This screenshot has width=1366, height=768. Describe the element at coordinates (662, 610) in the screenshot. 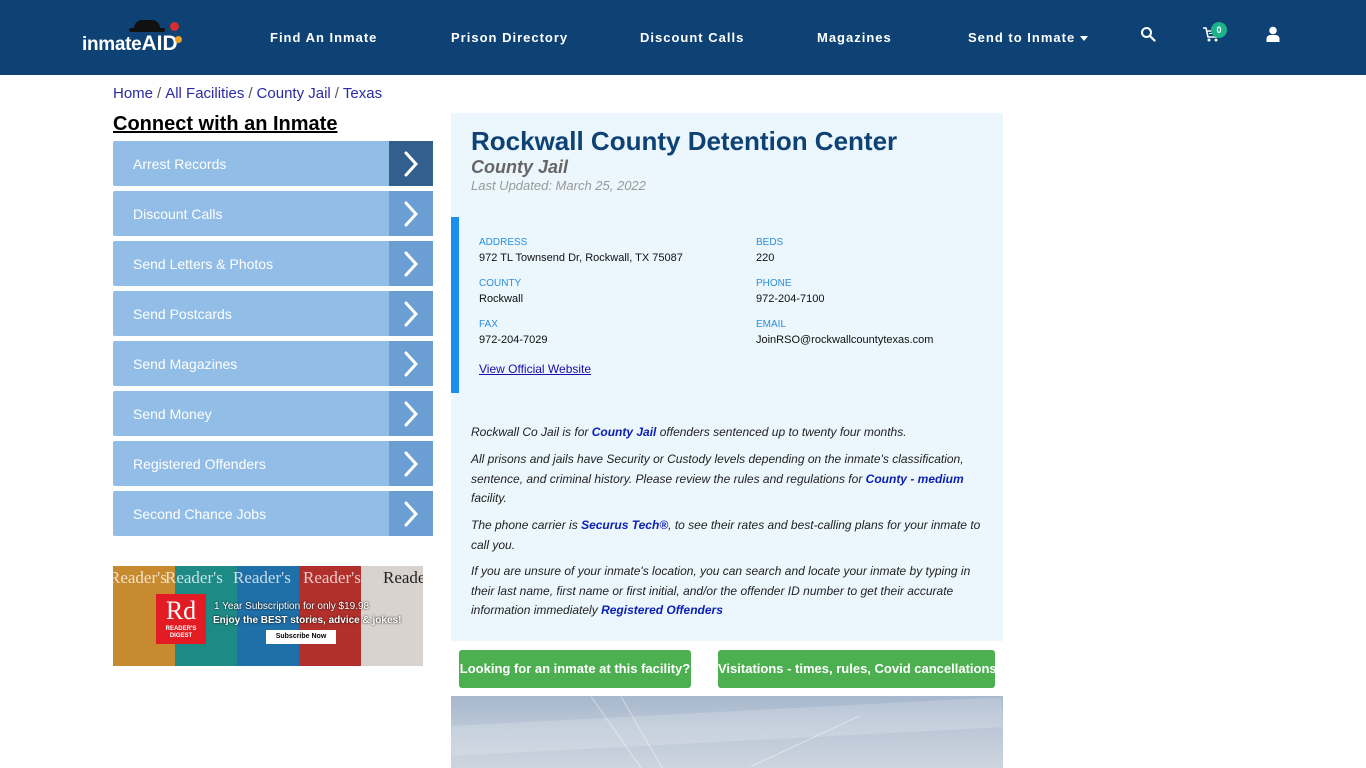

I see `registered-offenders-link: Registered Offenders` at that location.